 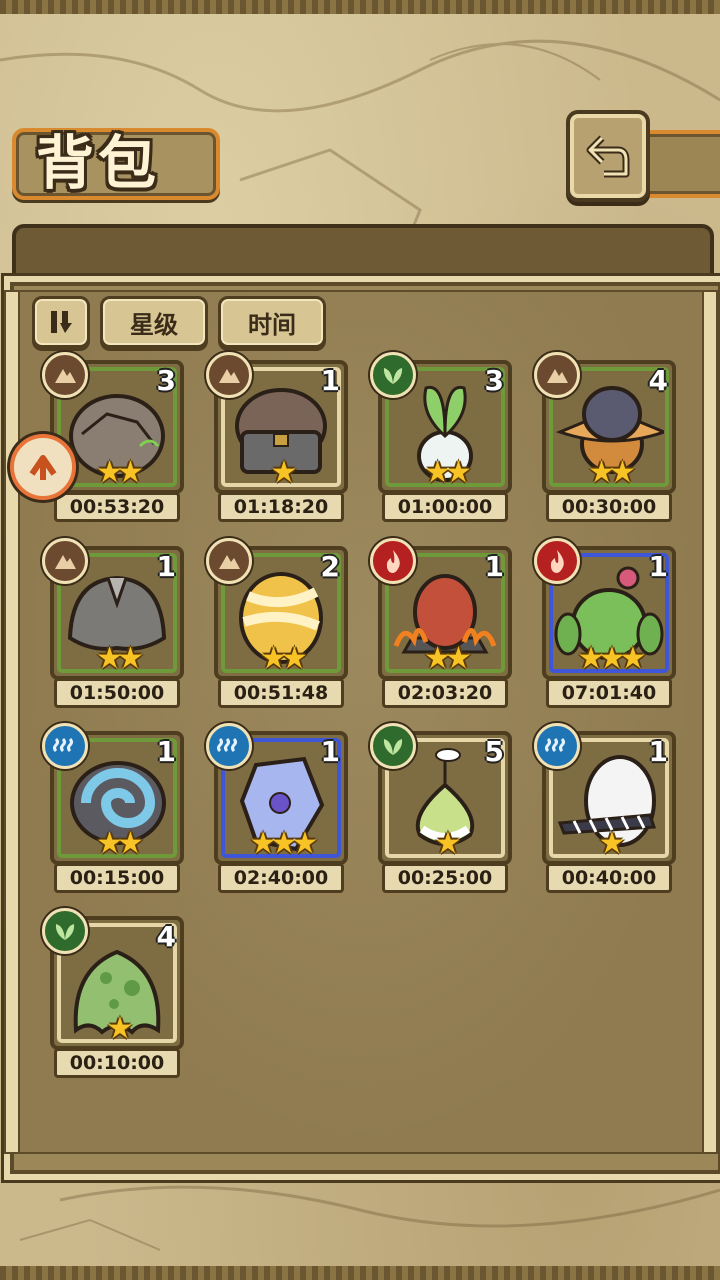 I want to click on item-card-bulb-egg: 5 ★ 00:25:00, so click(x=441, y=808).